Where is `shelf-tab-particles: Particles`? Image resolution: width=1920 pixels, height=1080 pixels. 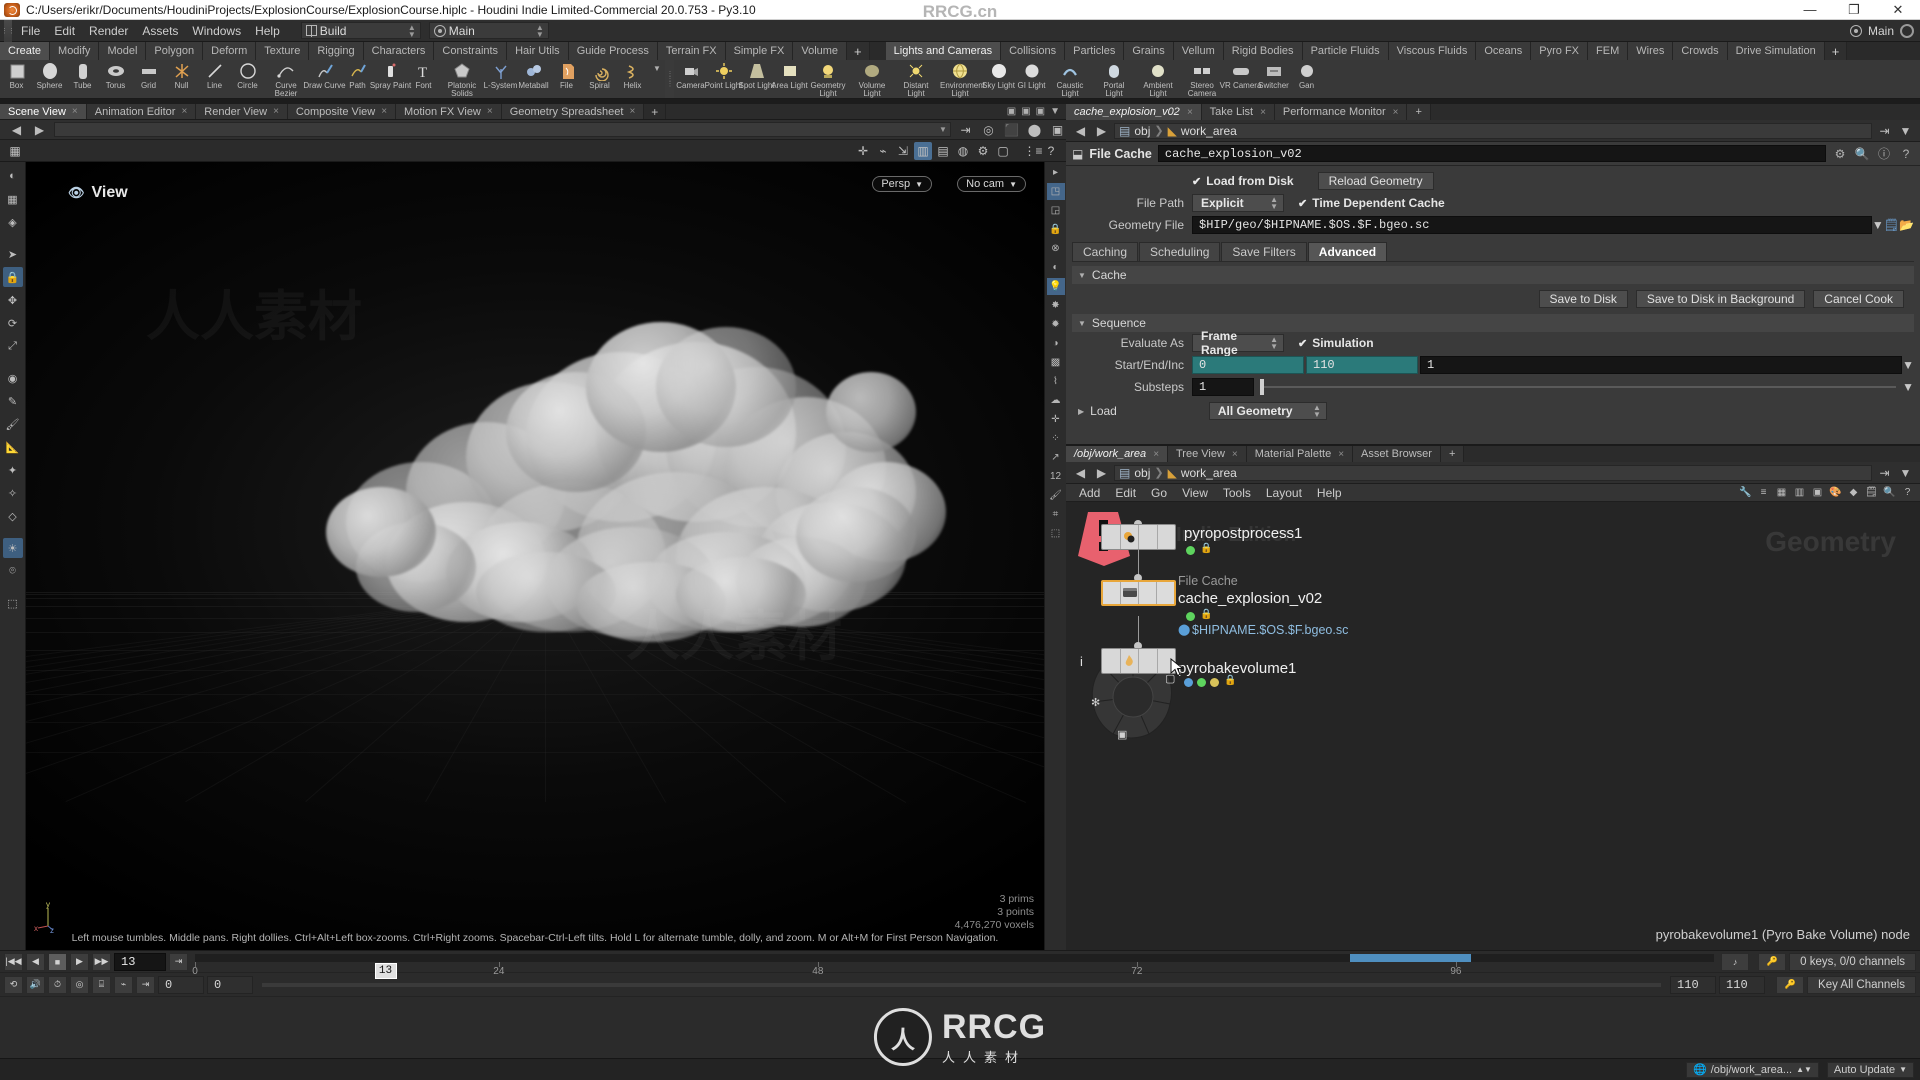
shelf-tab-particles: Particles is located at coordinates (1095, 51).